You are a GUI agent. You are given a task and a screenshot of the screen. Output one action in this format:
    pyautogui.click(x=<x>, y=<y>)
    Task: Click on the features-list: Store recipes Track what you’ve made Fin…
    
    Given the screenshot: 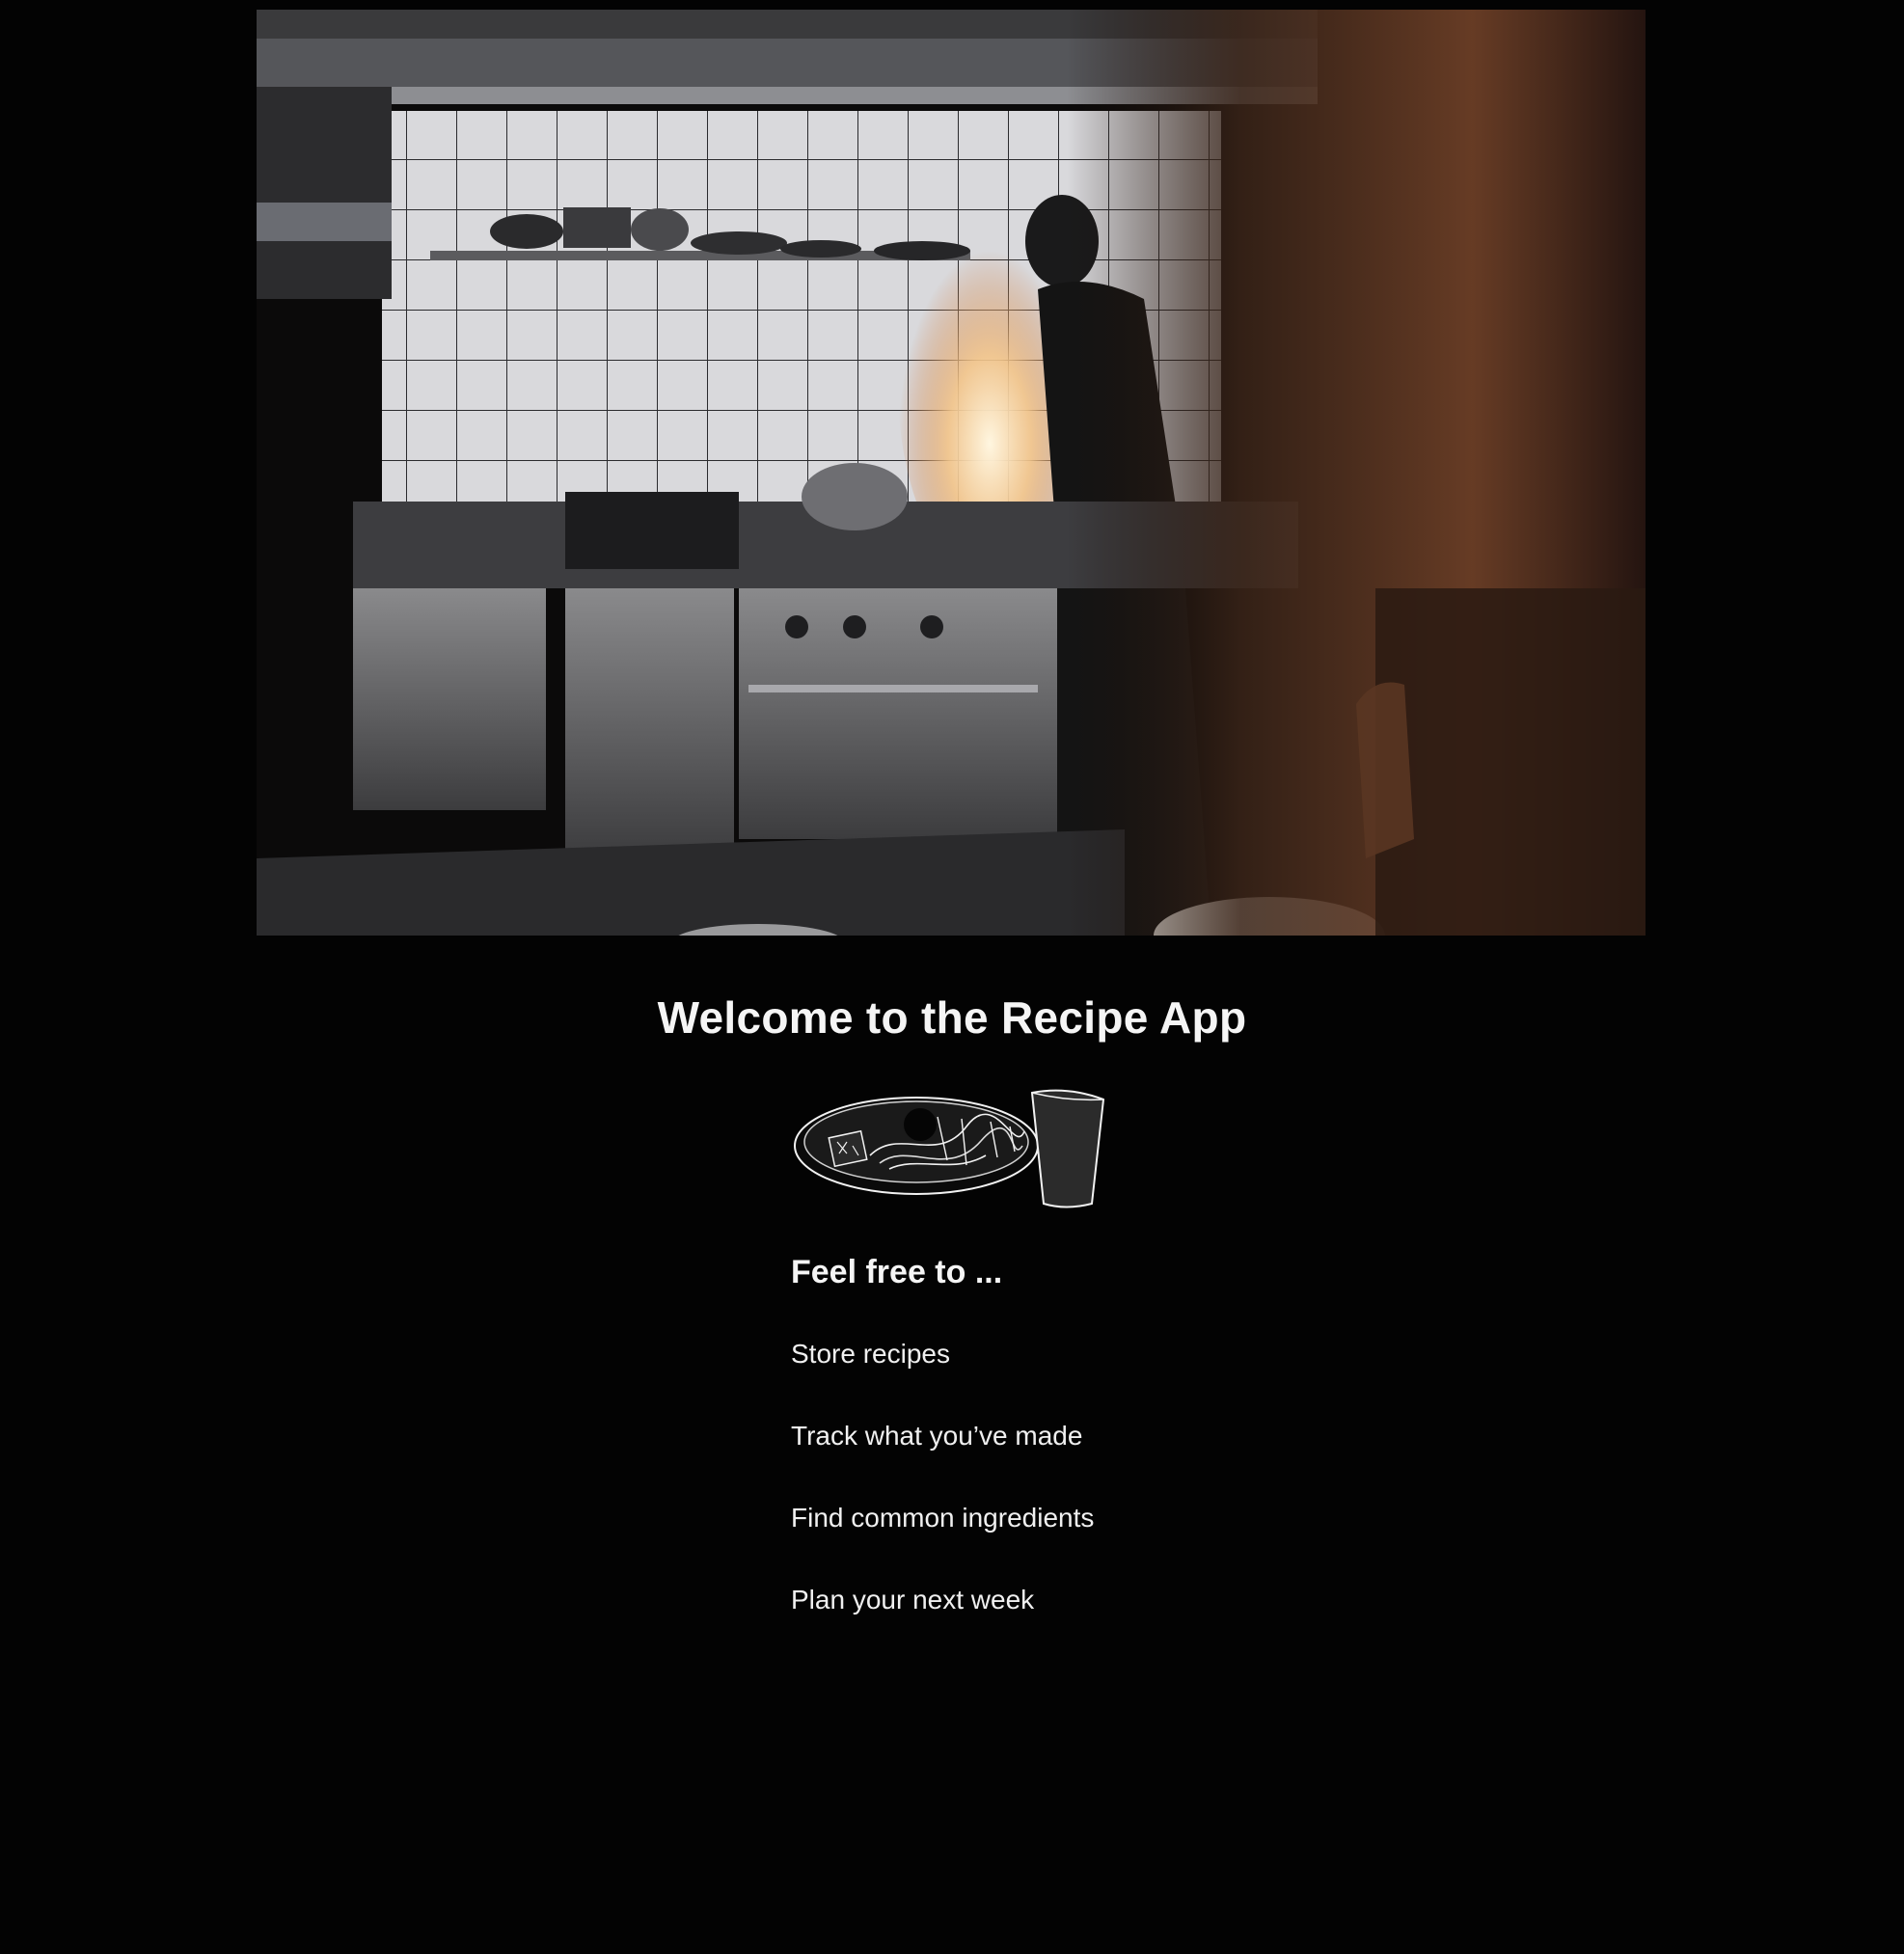 What is the action you would take?
    pyautogui.click(x=1128, y=1477)
    